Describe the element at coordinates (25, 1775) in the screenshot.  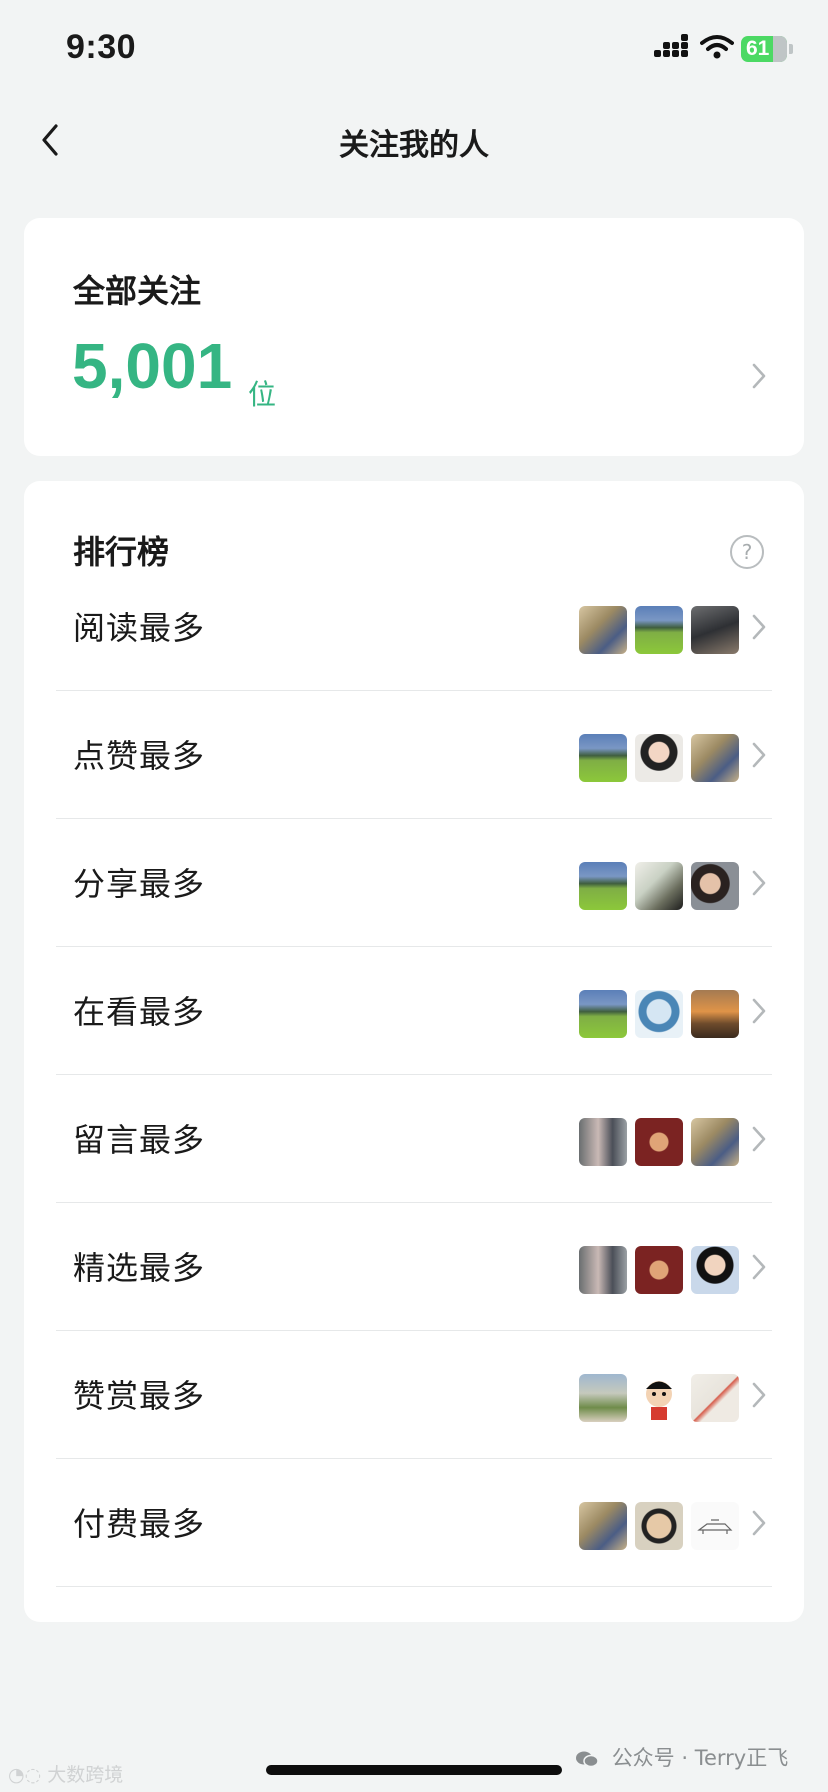
I see `watermark-logo-icon: ◔◌` at that location.